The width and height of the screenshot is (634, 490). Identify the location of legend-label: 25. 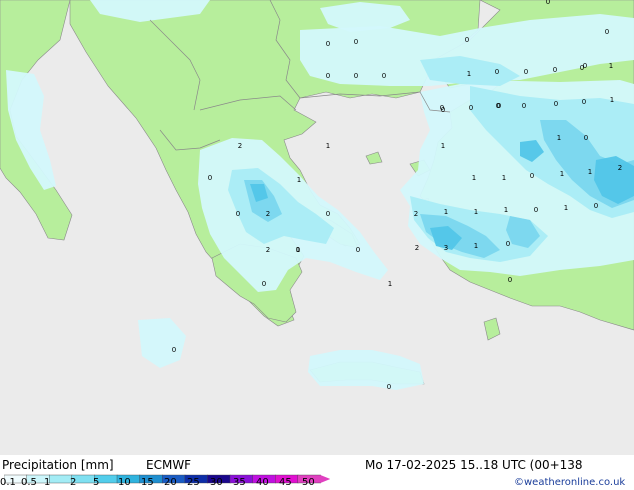
(193, 482).